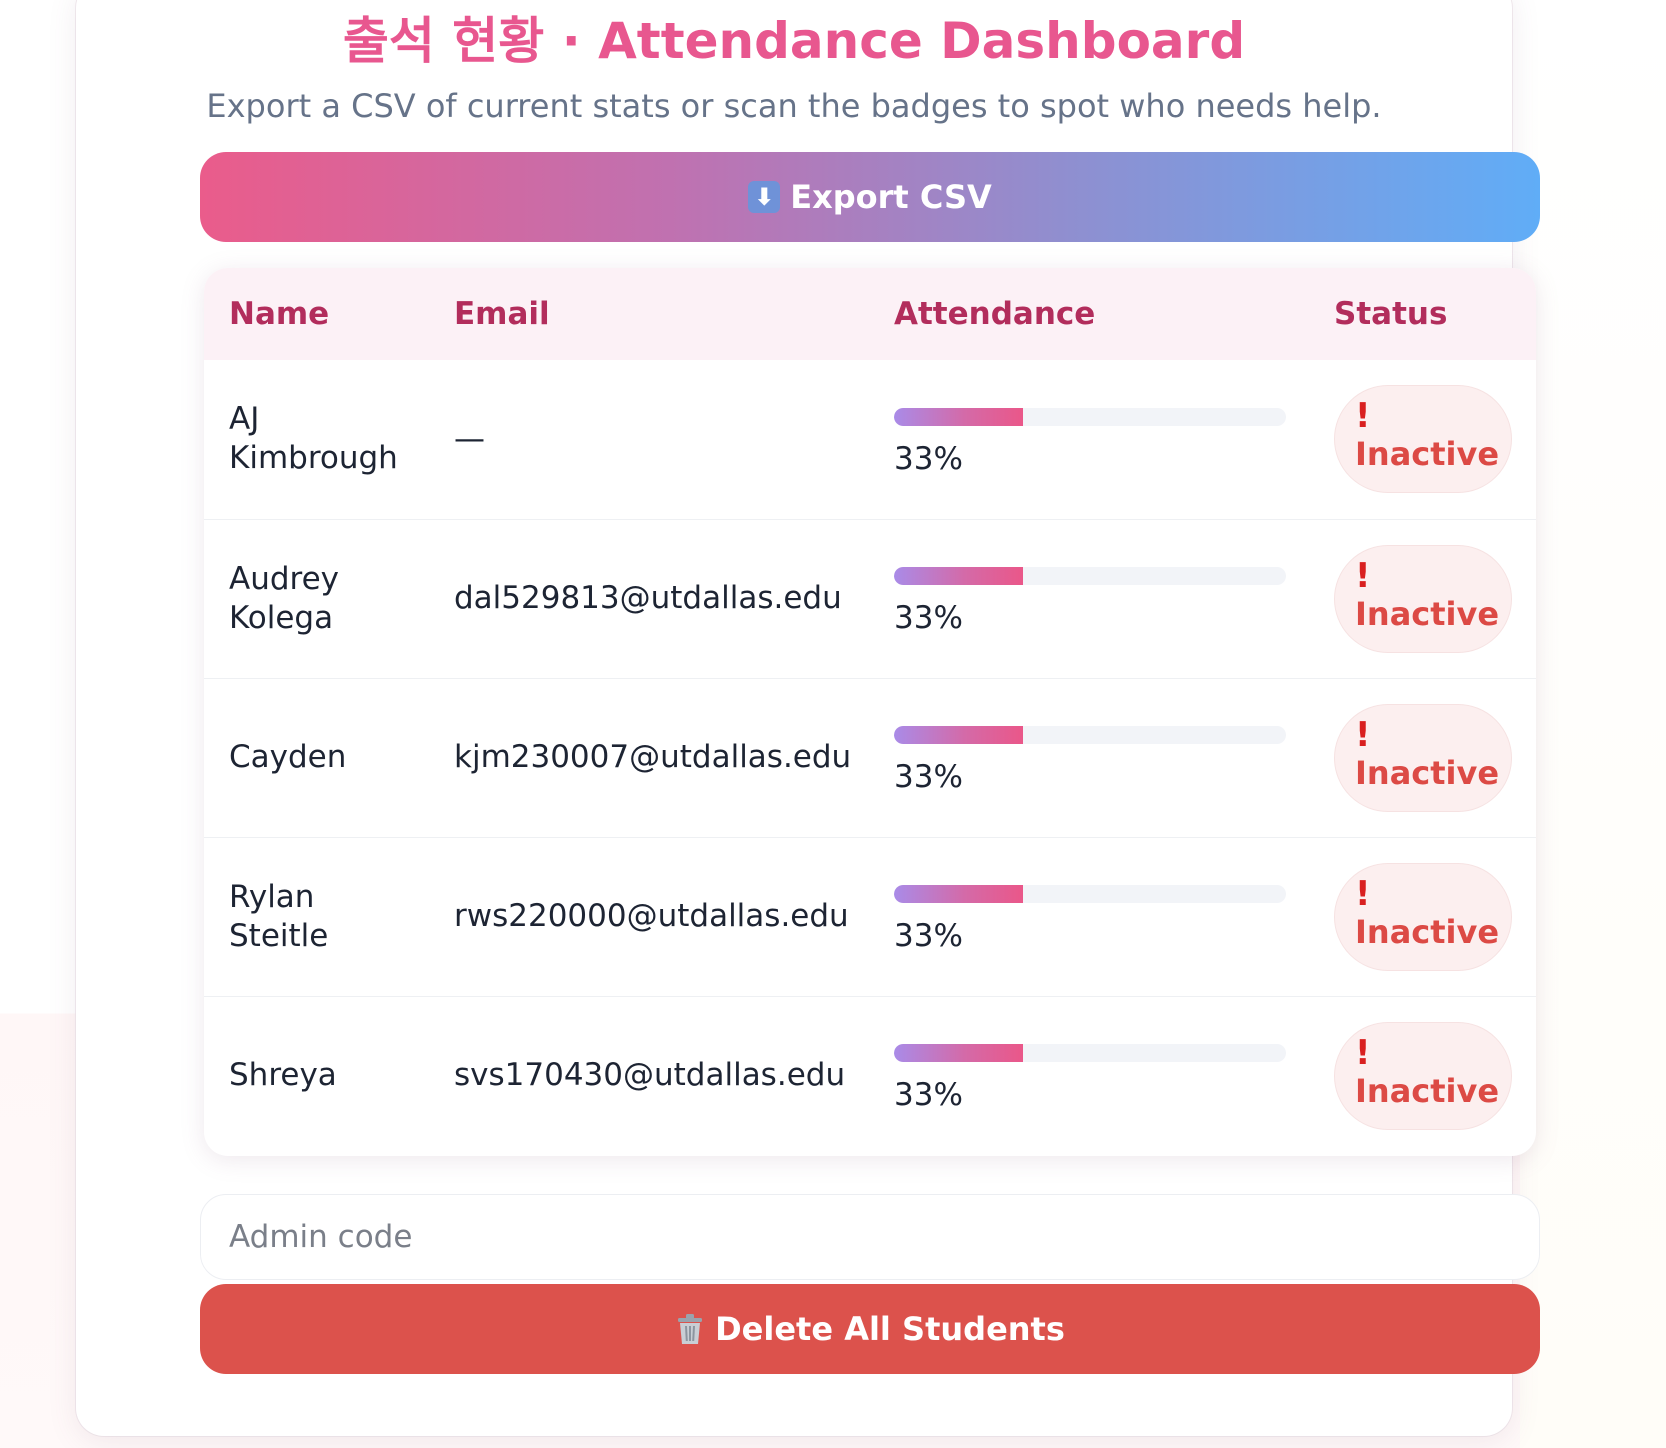  I want to click on student-email: —, so click(469, 438).